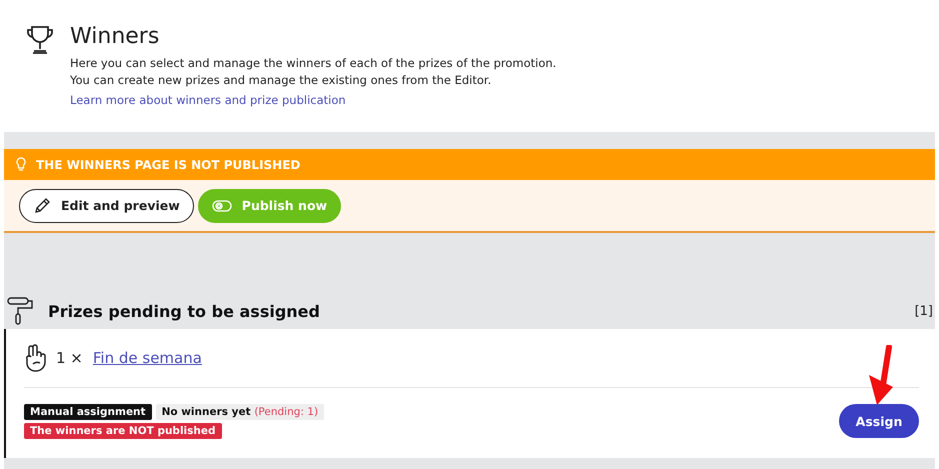  I want to click on notice-text: THE WINNERS PAGE IS NOT PUBLISHED, so click(168, 165).